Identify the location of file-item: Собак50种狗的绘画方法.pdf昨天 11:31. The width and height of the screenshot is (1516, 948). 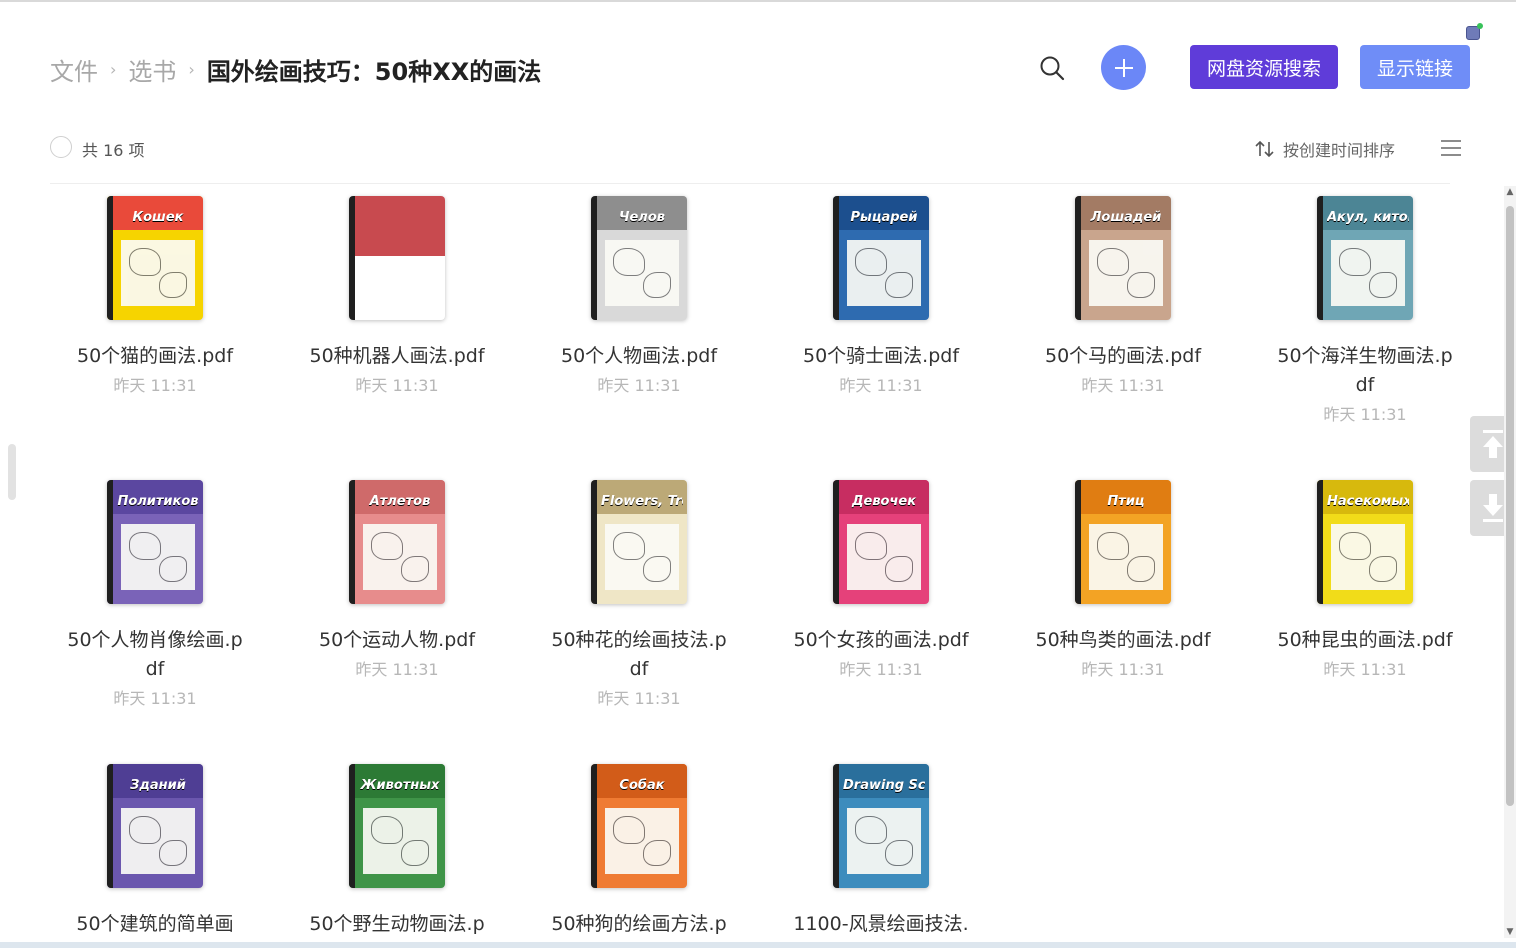
(639, 850).